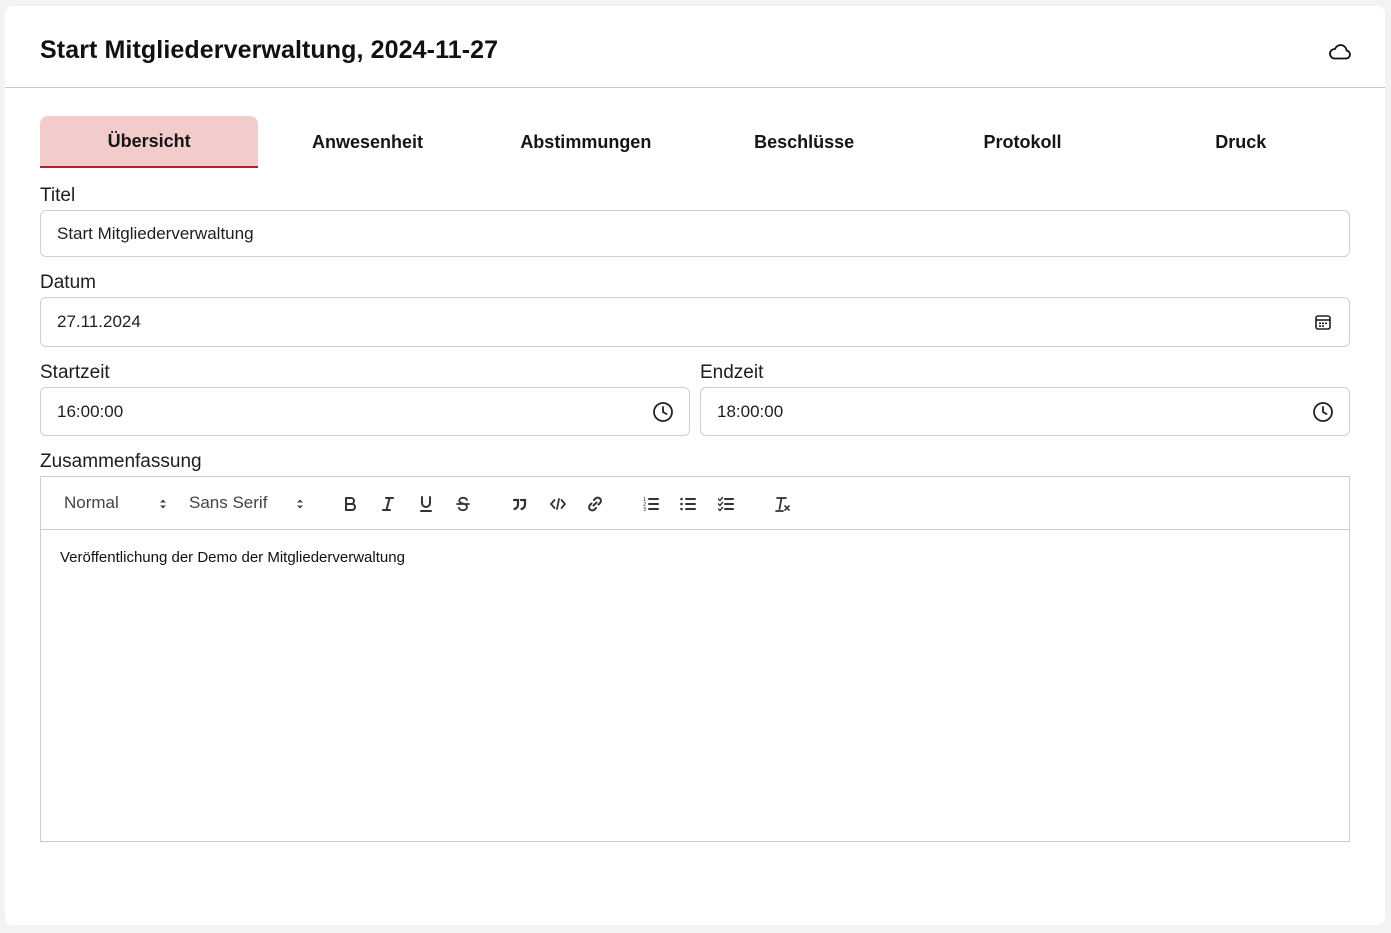 The width and height of the screenshot is (1391, 933). I want to click on code-icon, so click(558, 504).